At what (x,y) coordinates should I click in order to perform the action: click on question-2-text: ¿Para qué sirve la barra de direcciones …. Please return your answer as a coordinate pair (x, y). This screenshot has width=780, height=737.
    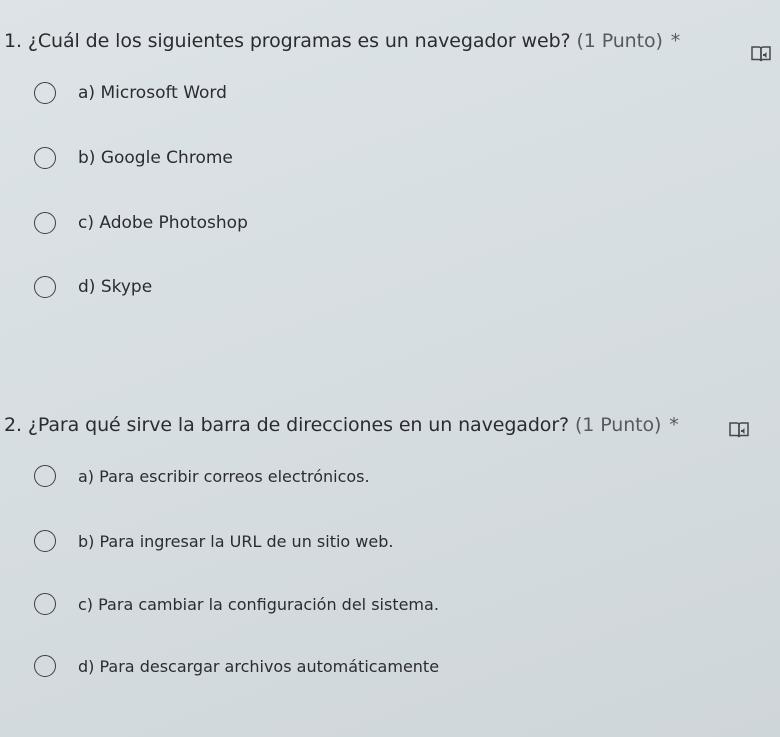
    Looking at the image, I should click on (298, 425).